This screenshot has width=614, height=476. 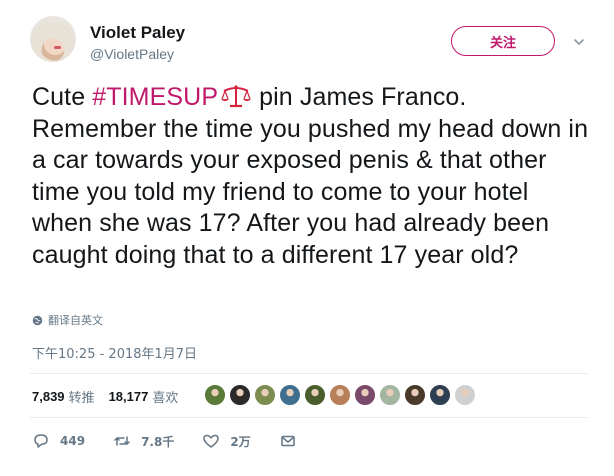 I want to click on envelope-icon, so click(x=287, y=441).